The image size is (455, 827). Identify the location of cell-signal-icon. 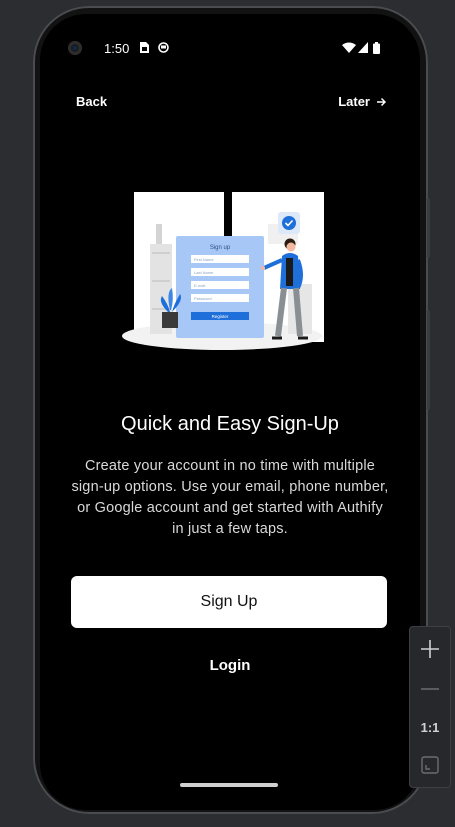
(363, 47).